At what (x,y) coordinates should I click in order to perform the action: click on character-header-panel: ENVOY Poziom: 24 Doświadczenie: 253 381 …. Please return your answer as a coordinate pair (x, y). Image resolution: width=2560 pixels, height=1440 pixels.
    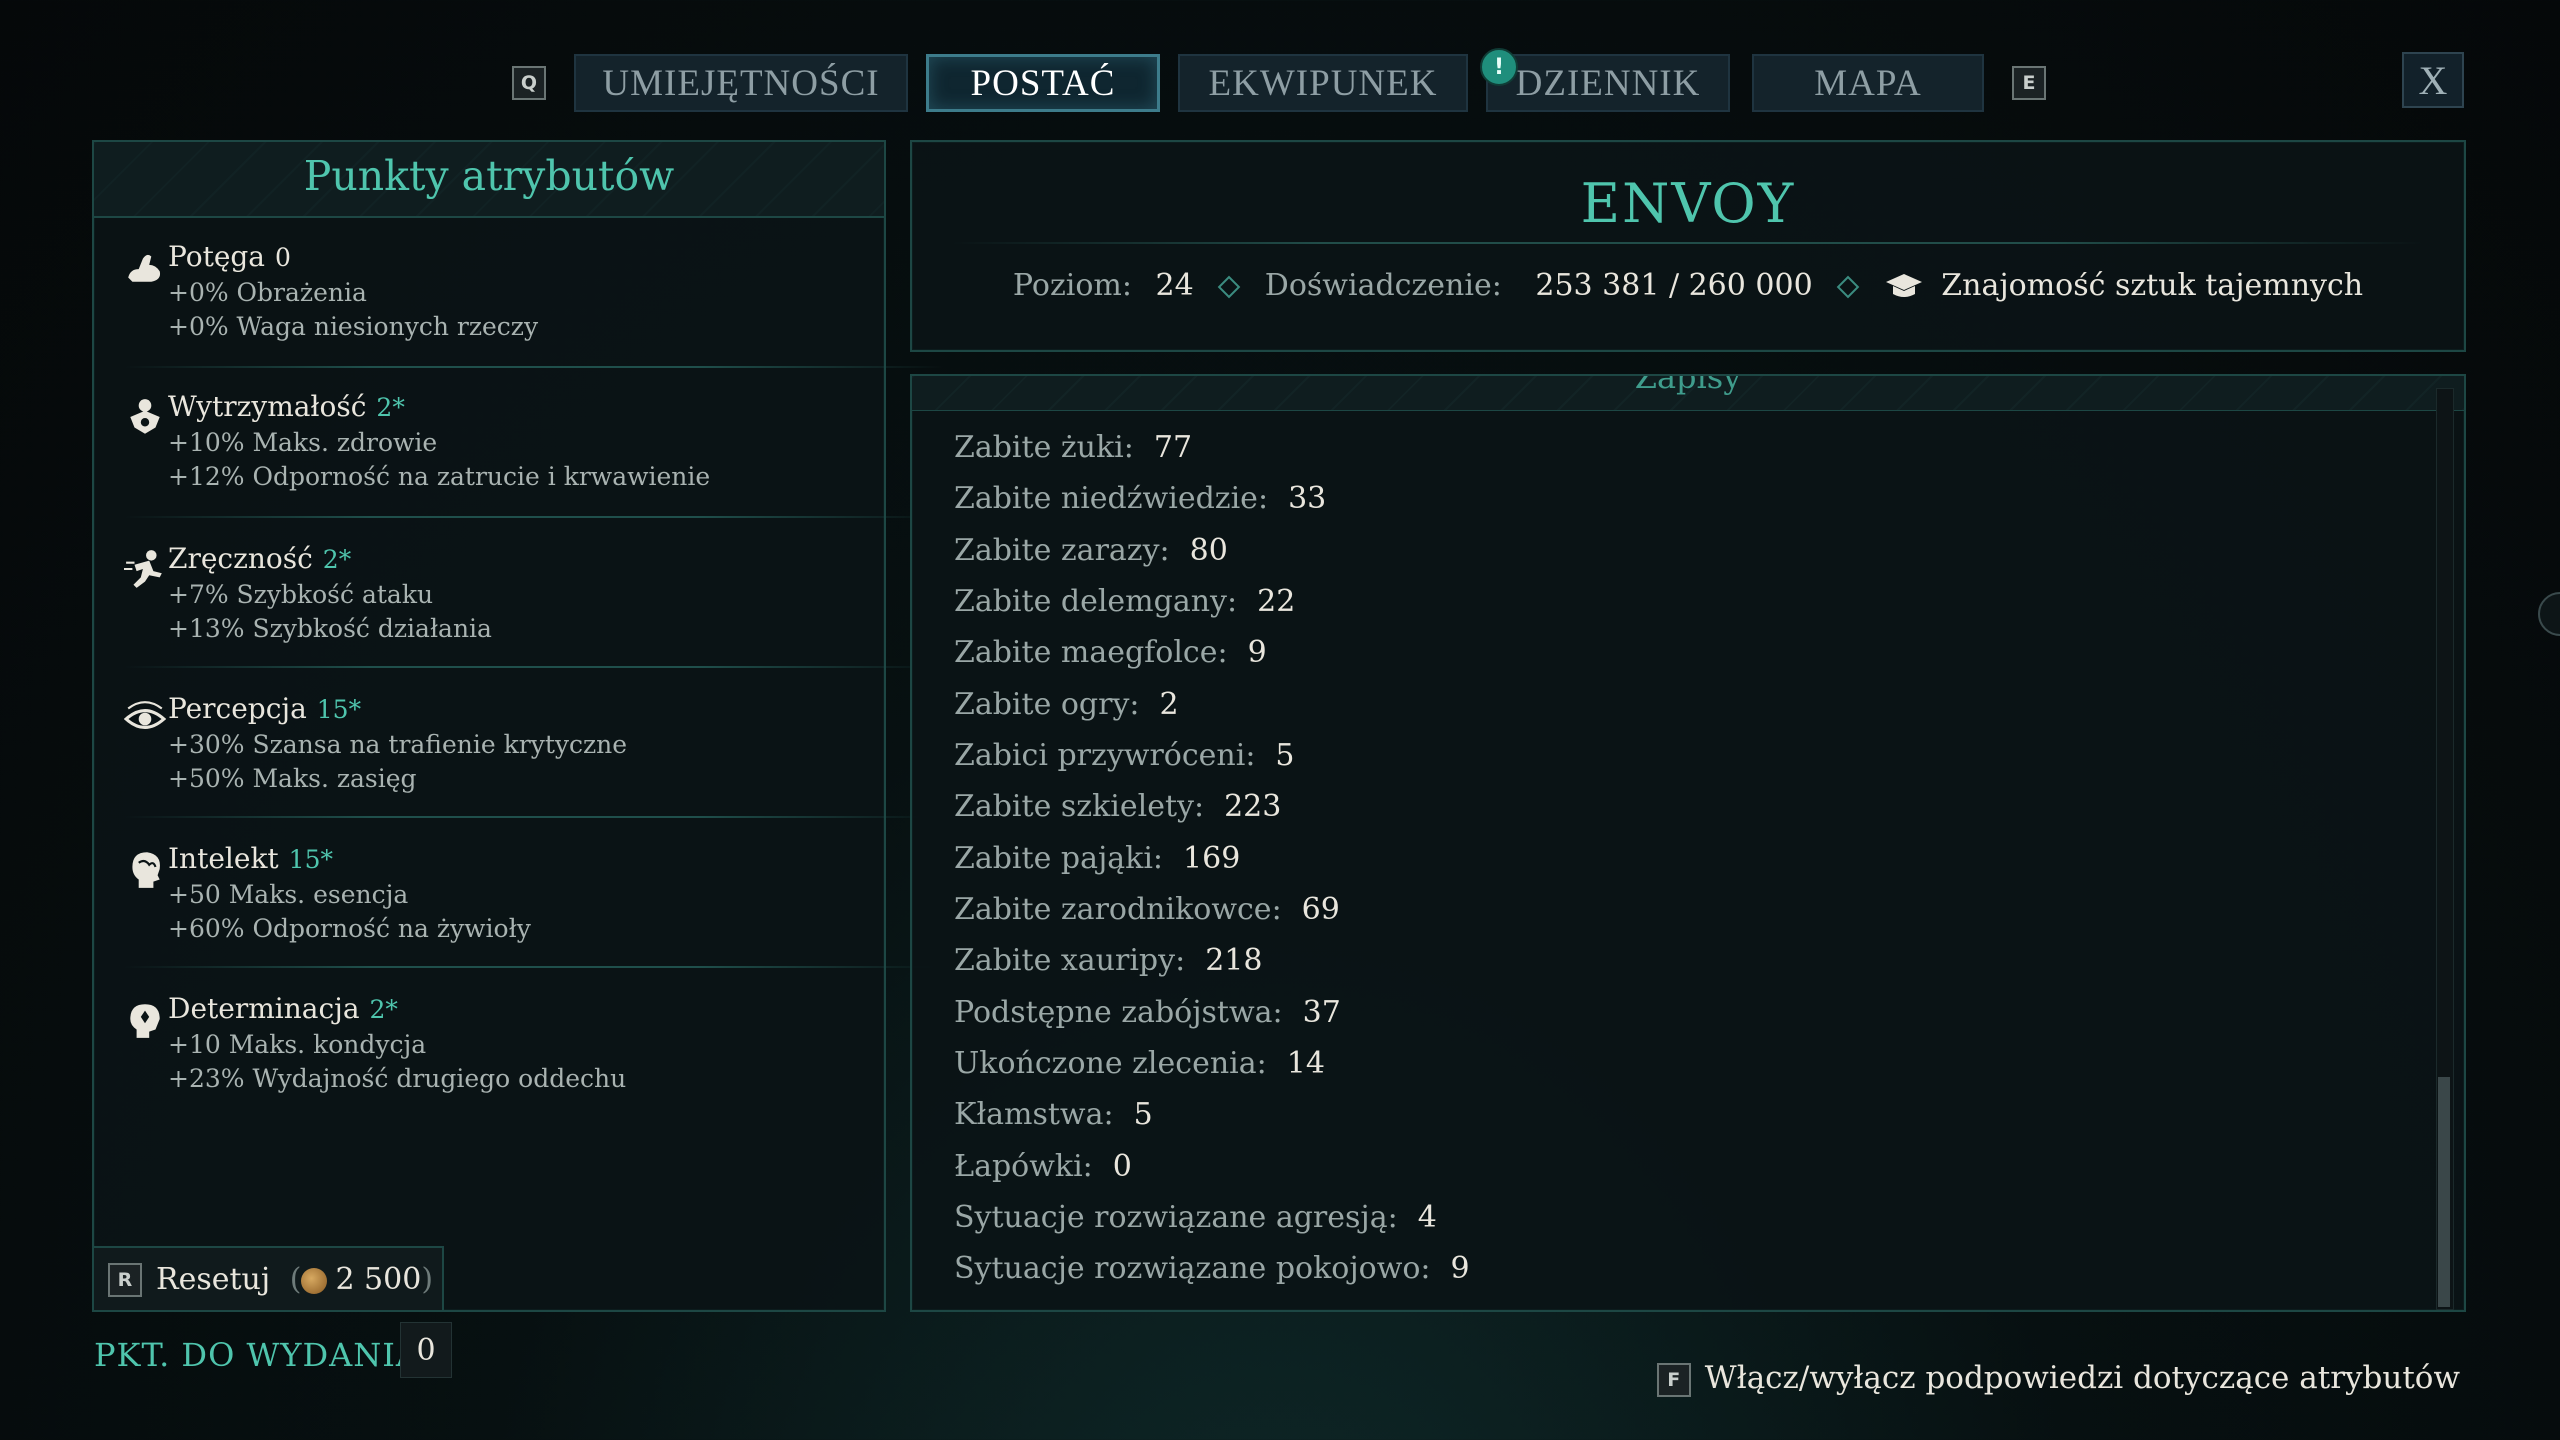
    Looking at the image, I should click on (1688, 246).